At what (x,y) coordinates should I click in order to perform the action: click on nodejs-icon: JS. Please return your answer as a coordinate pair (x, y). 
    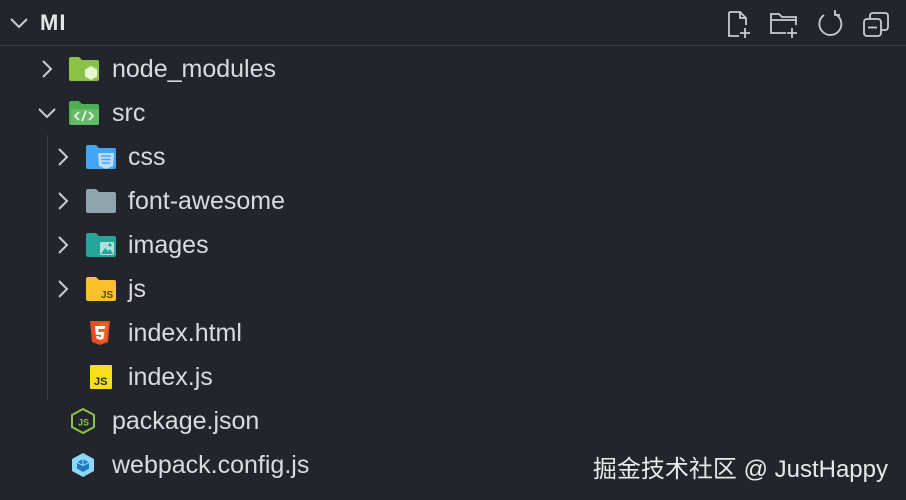
    Looking at the image, I should click on (83, 421).